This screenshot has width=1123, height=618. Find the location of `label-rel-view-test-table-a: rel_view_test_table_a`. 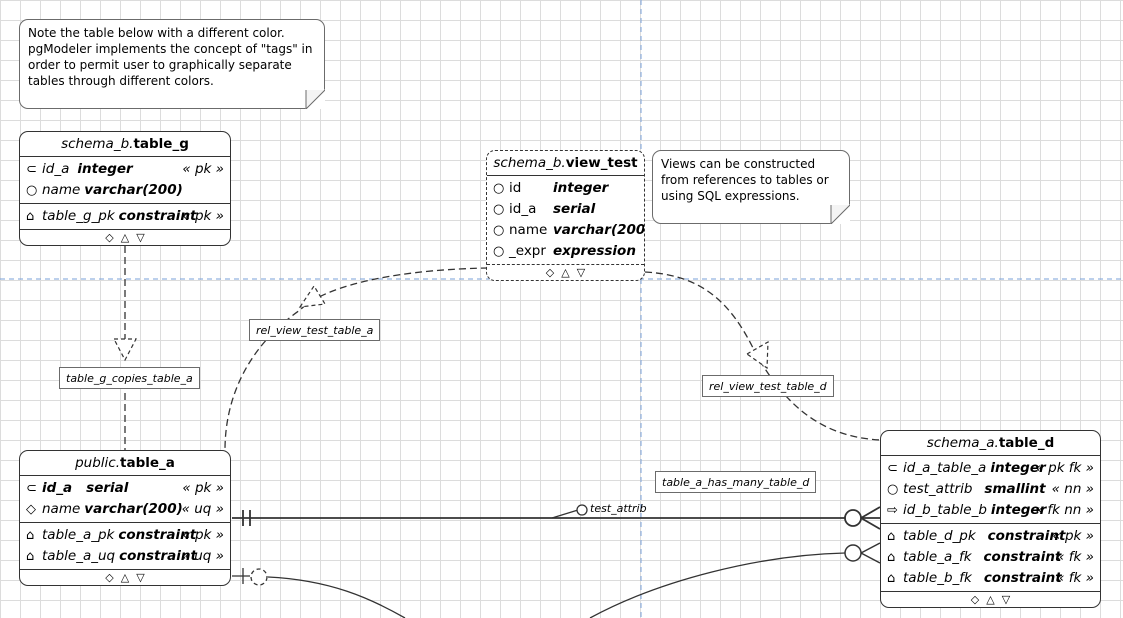

label-rel-view-test-table-a: rel_view_test_table_a is located at coordinates (315, 330).